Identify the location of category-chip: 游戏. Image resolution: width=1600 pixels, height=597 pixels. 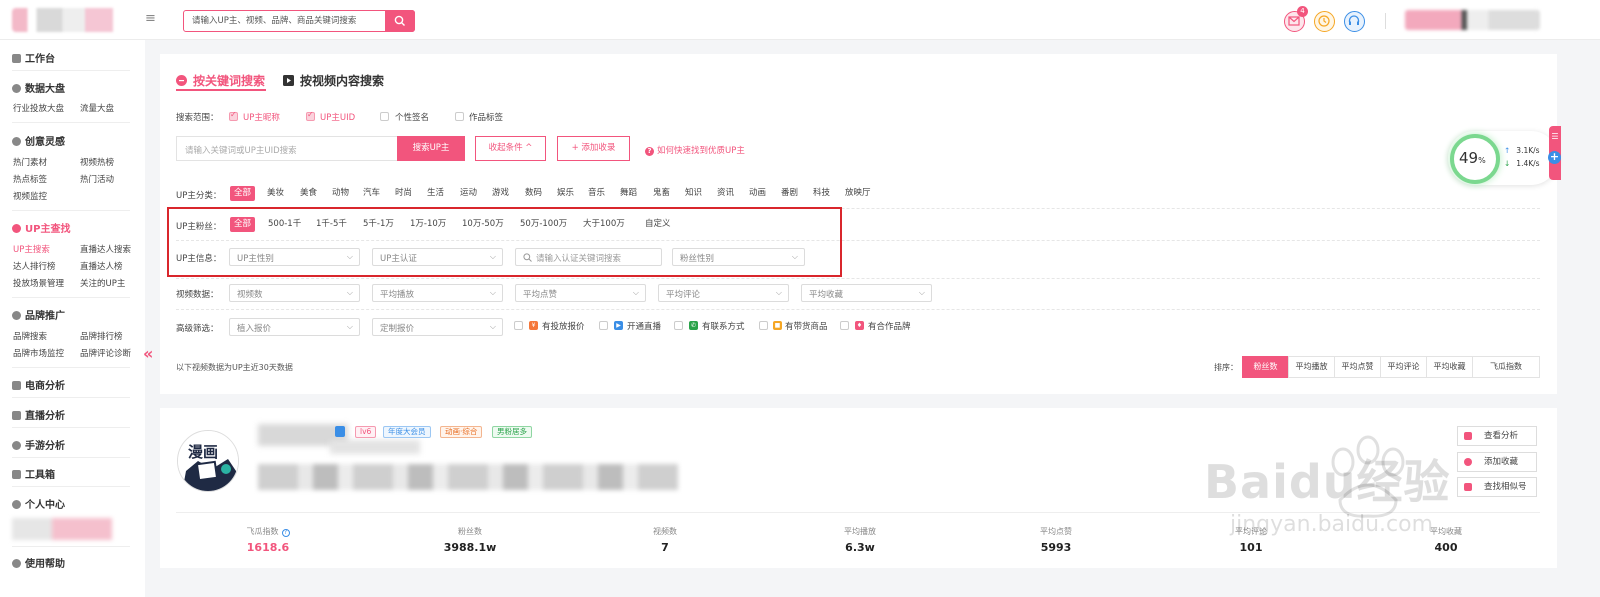
(500, 193).